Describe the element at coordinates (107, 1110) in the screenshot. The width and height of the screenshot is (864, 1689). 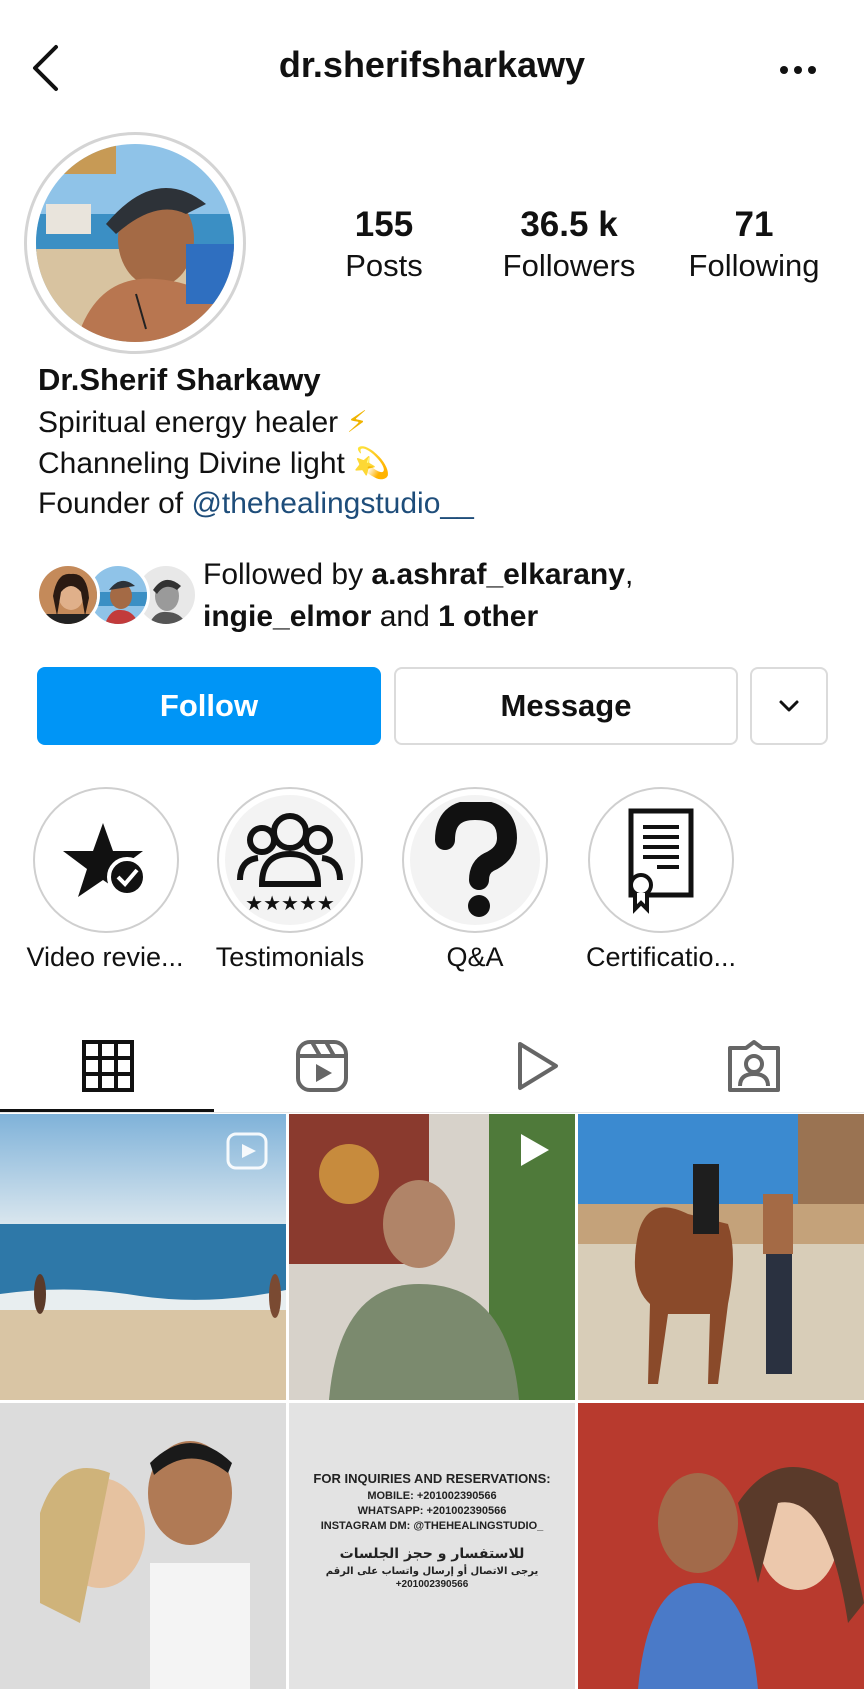
I see `active-tab-indicator` at that location.